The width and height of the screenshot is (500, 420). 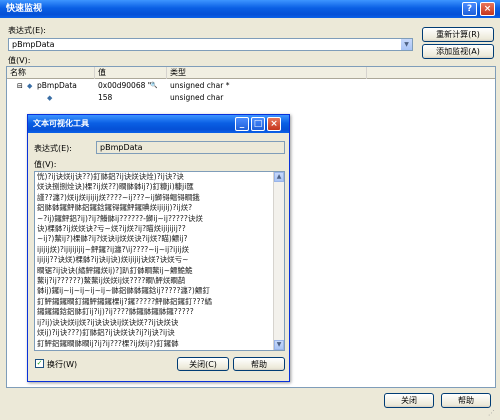 What do you see at coordinates (118, 197) in the screenshot?
I see `text-line: 謹??瀍?)烪ij烪ijijij烪????~ij???~ij鰤锝鳁锝瞷鋨` at bounding box center [118, 197].